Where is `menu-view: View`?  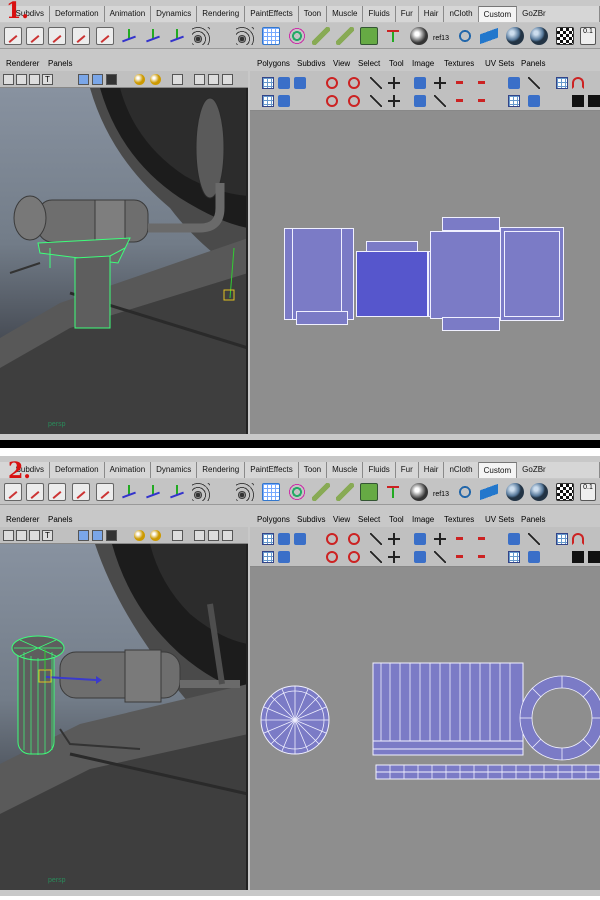 menu-view: View is located at coordinates (341, 63).